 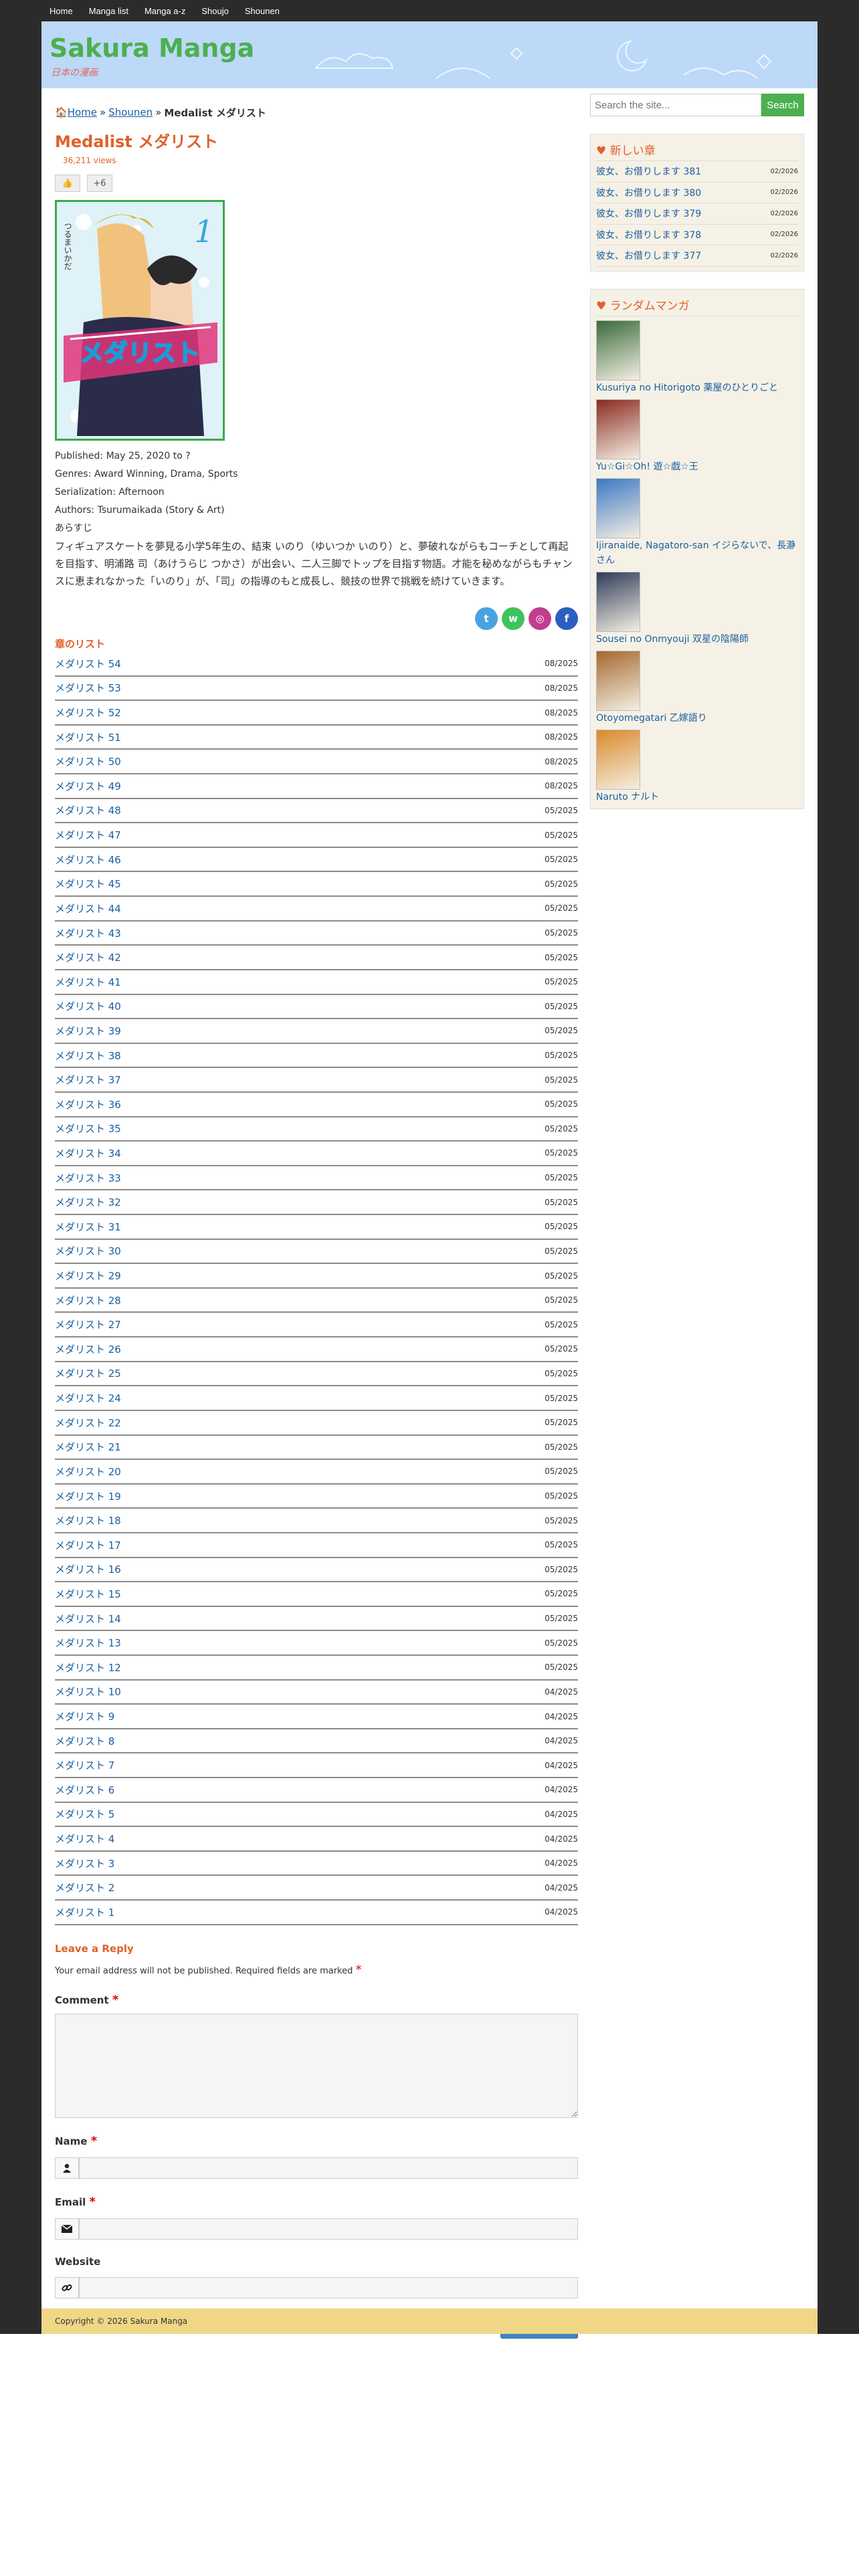 I want to click on chapter-link: メダリスト 18, so click(x=88, y=1520).